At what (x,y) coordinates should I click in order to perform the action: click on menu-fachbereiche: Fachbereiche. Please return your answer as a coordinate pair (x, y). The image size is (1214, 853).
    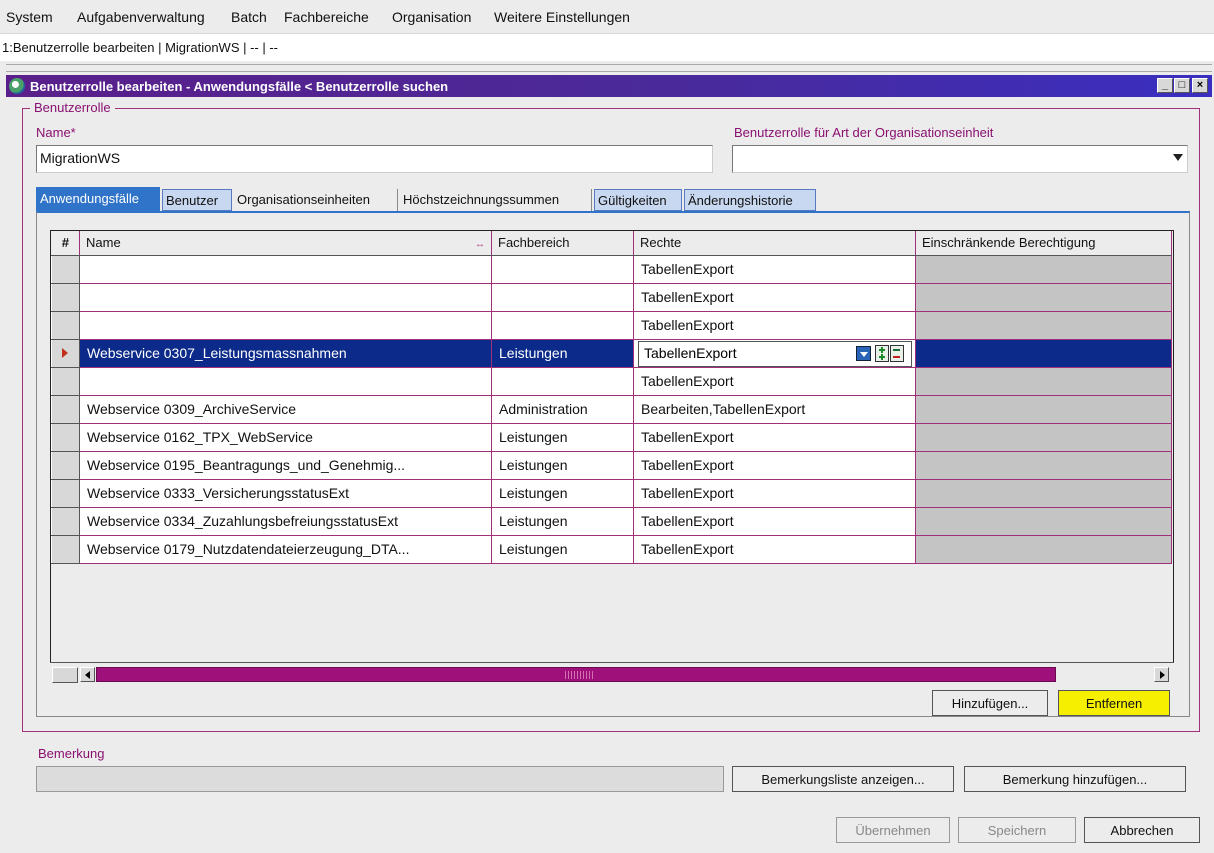
    Looking at the image, I should click on (326, 17).